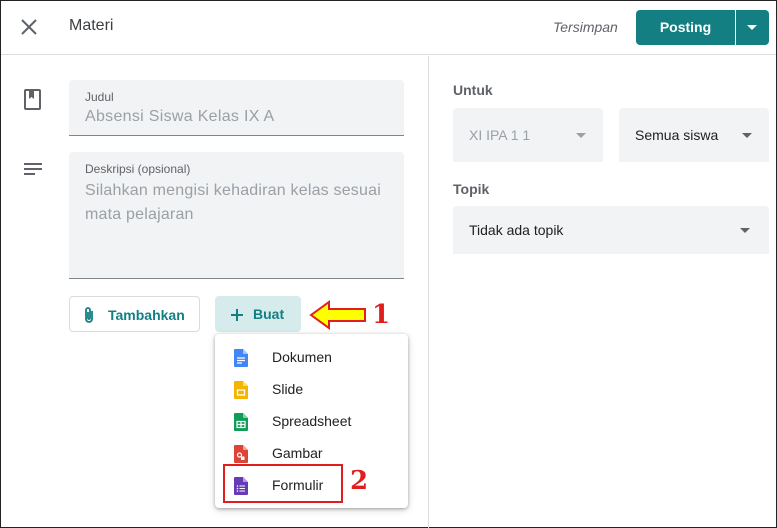  What do you see at coordinates (516, 230) in the screenshot?
I see `topic-select-value: Tidak ada topik` at bounding box center [516, 230].